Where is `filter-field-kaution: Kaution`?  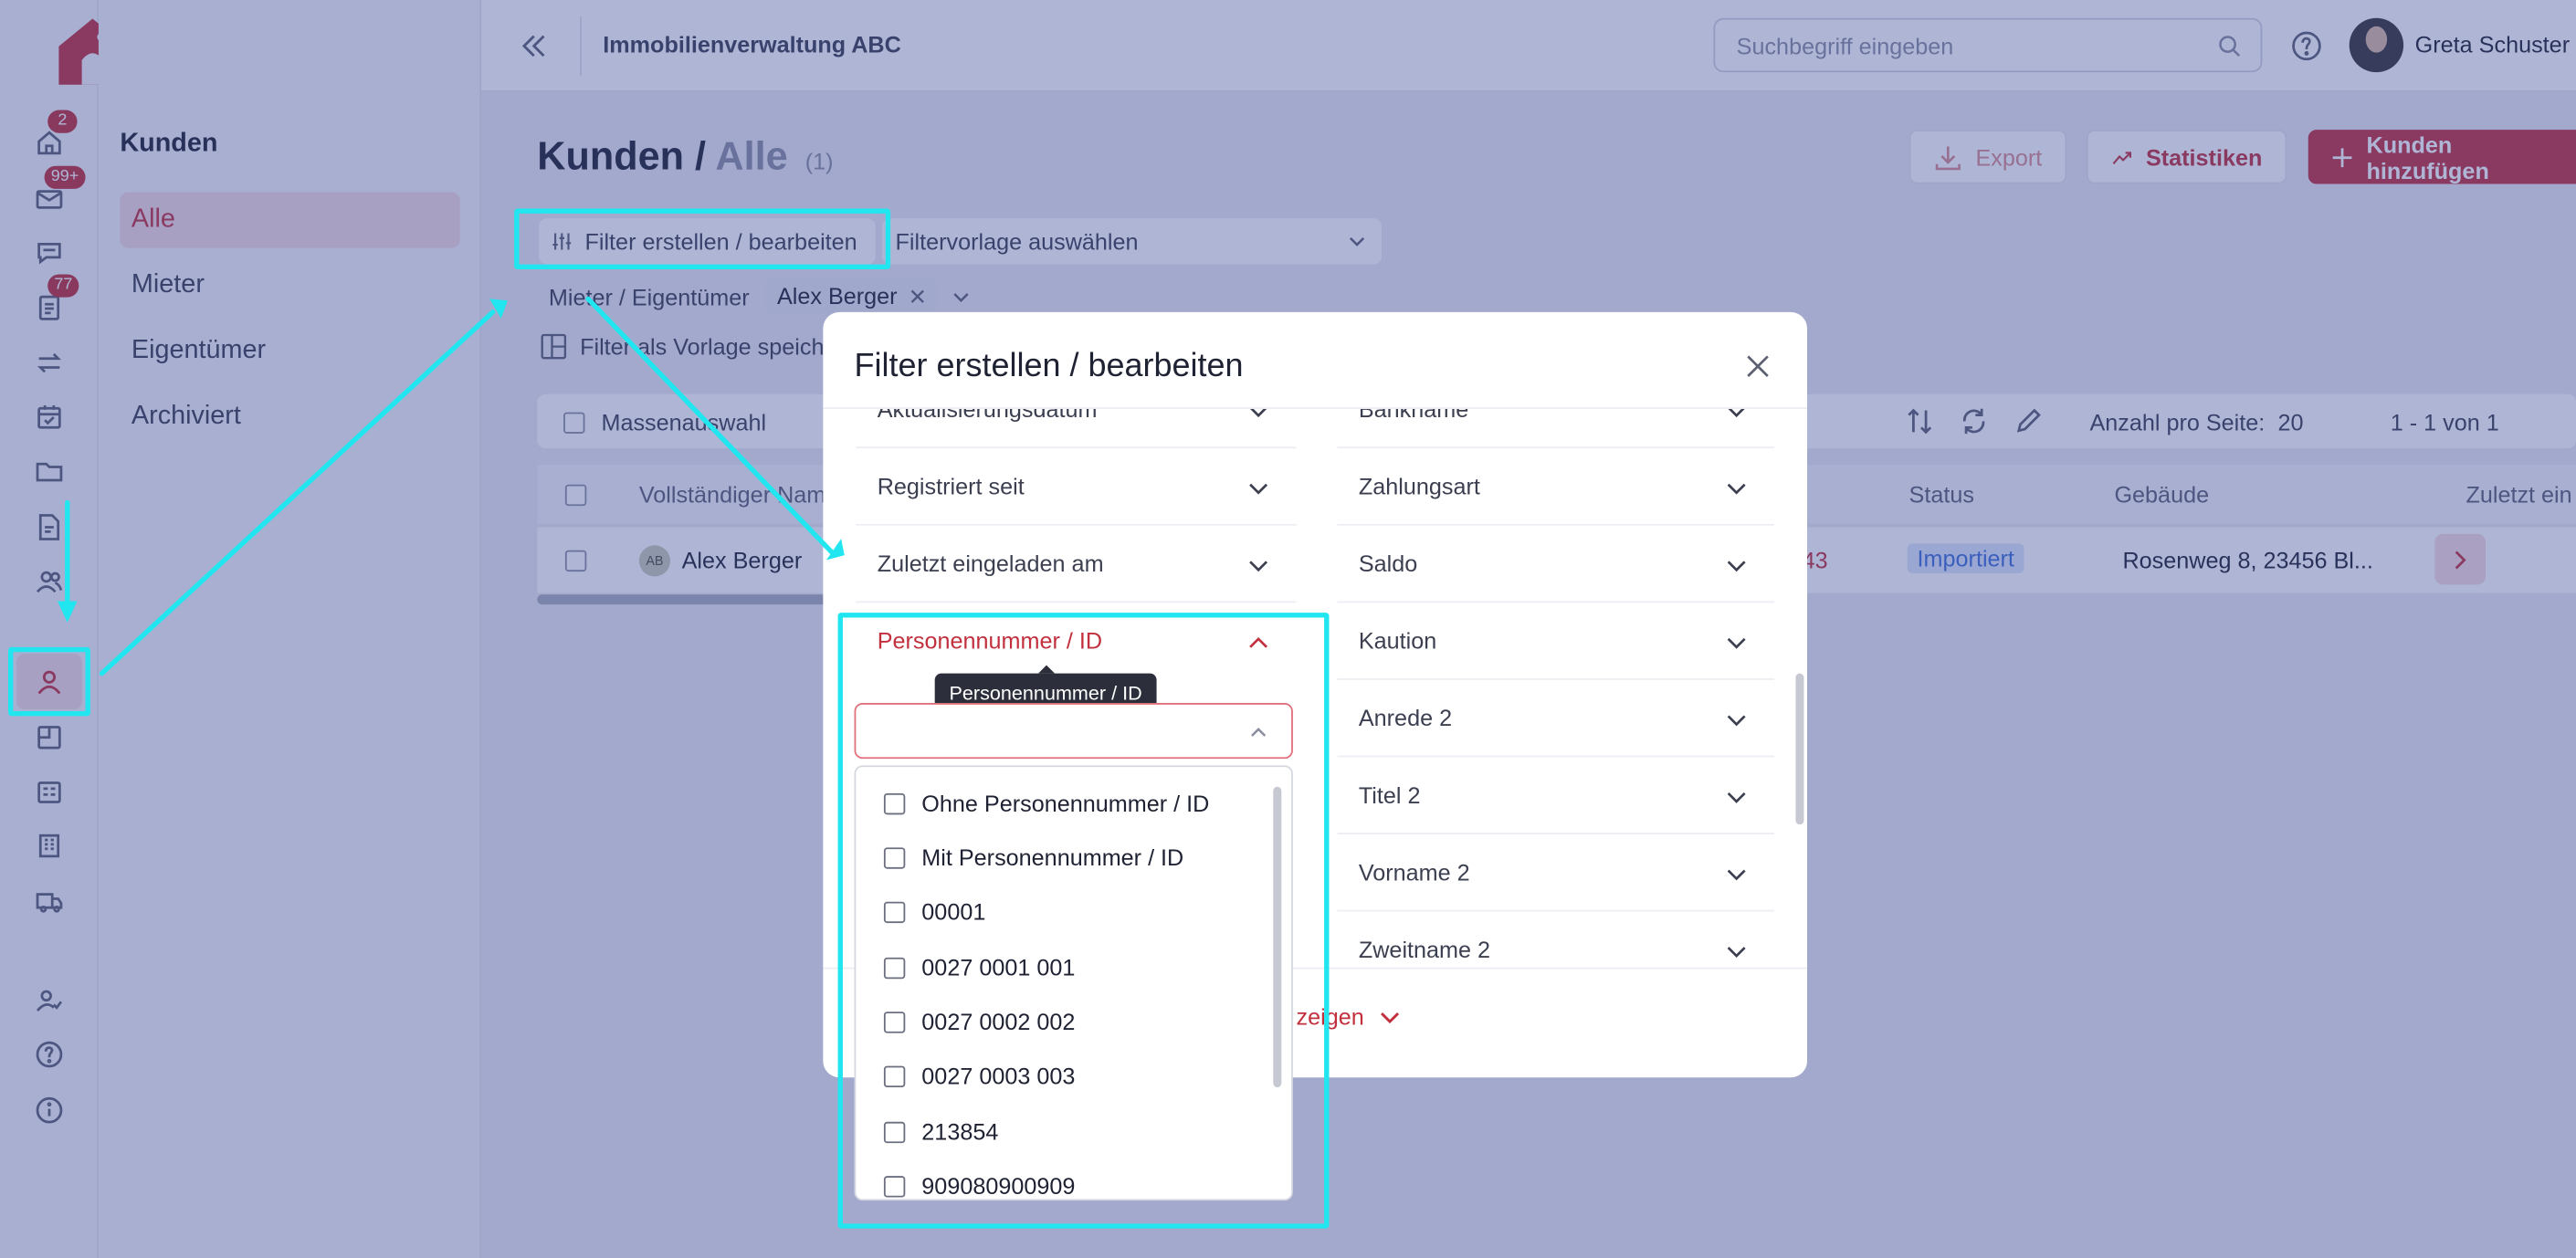 filter-field-kaution: Kaution is located at coordinates (1556, 641).